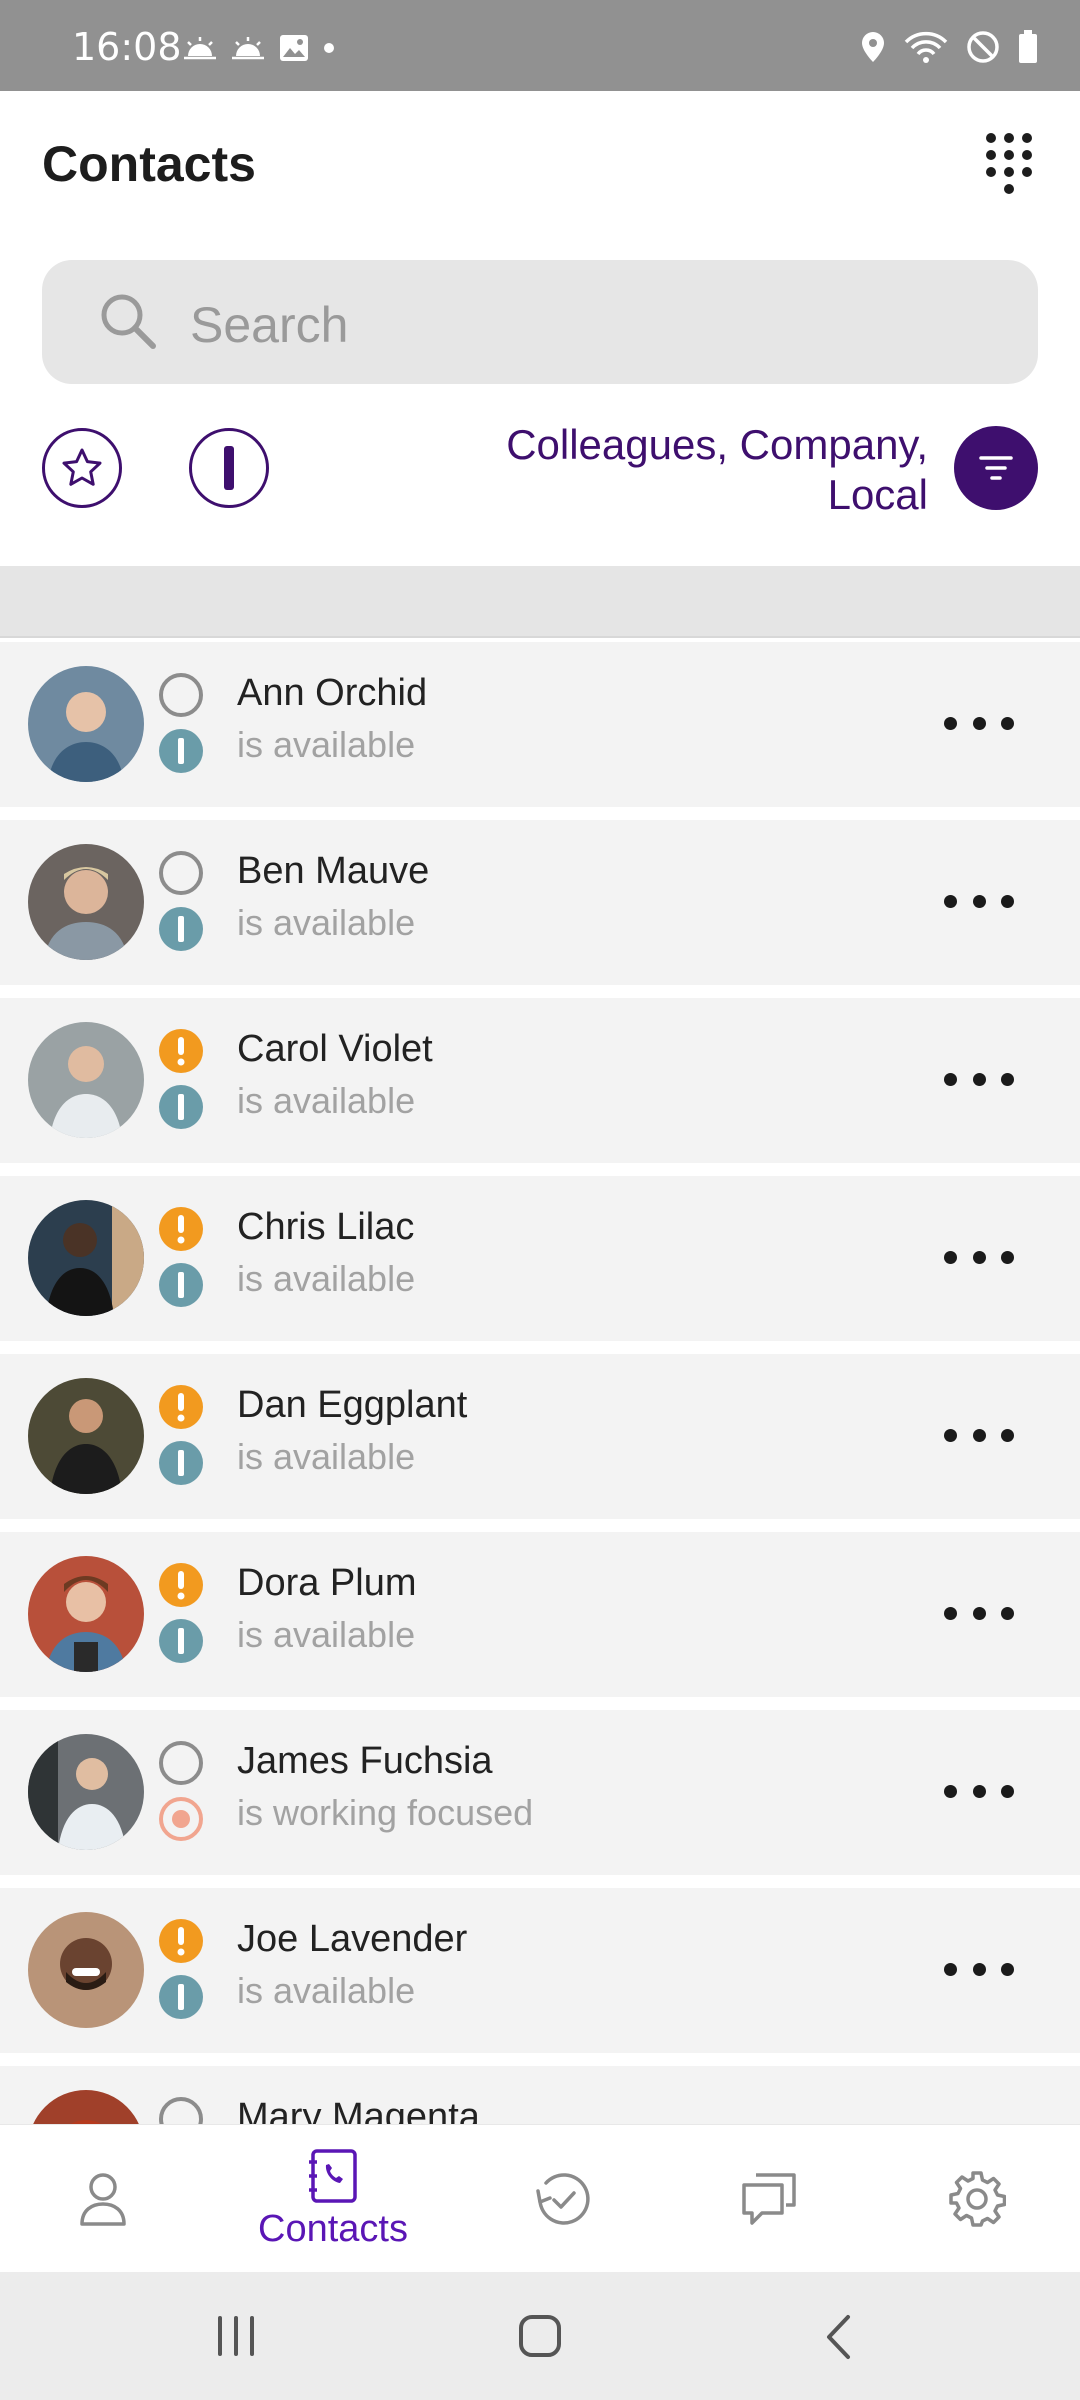  I want to click on nav-contacts: Contacts, so click(333, 2199).